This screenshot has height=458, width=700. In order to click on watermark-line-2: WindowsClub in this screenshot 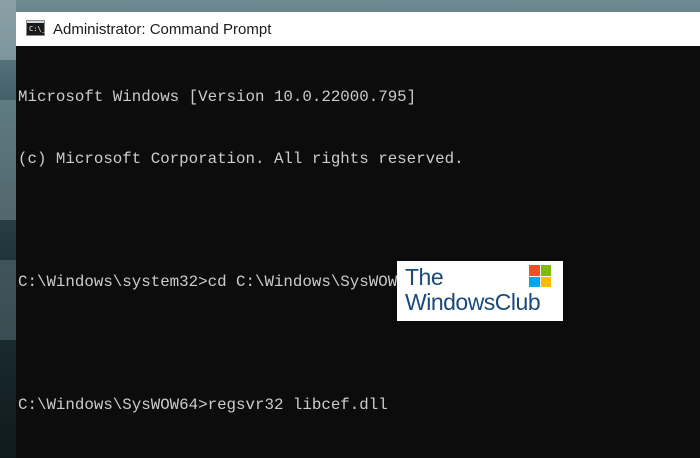, I will do `click(473, 302)`.